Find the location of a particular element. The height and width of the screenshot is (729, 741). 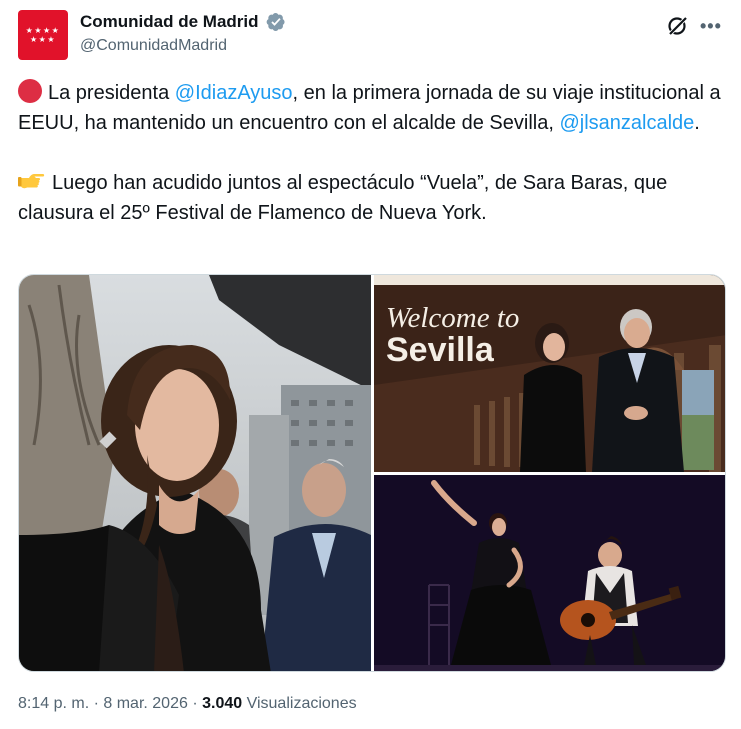

avatar-stars-icon: ★★★★ ★★★ is located at coordinates (43, 35).